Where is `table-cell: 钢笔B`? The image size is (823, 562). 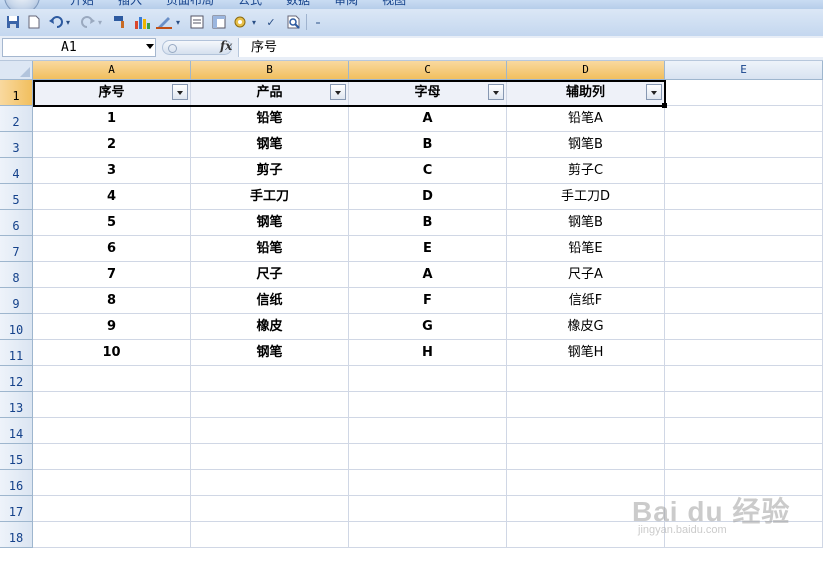 table-cell: 钢笔B is located at coordinates (586, 145).